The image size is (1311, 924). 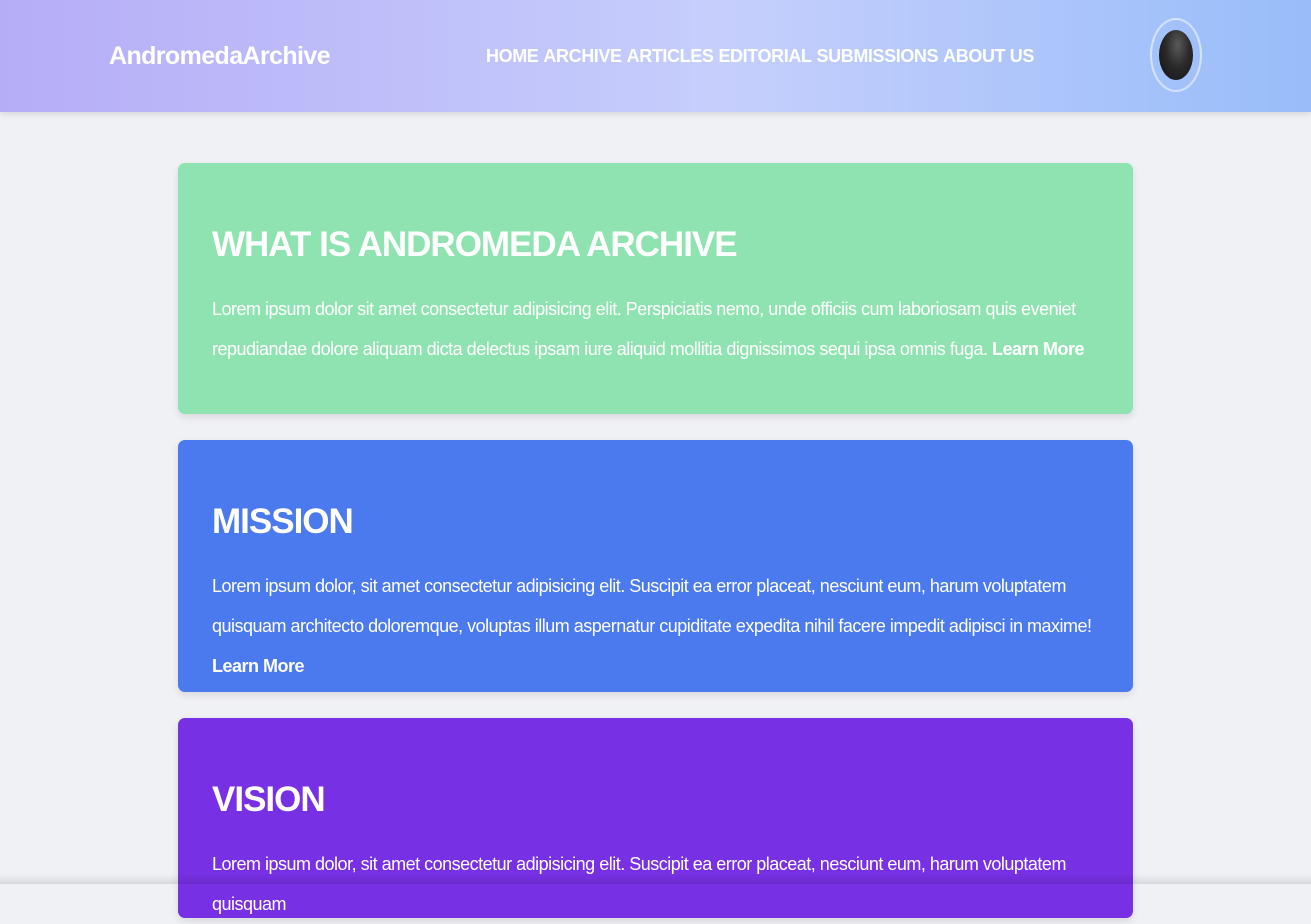 I want to click on nav-link-archive: ARCHIVE, so click(x=582, y=56).